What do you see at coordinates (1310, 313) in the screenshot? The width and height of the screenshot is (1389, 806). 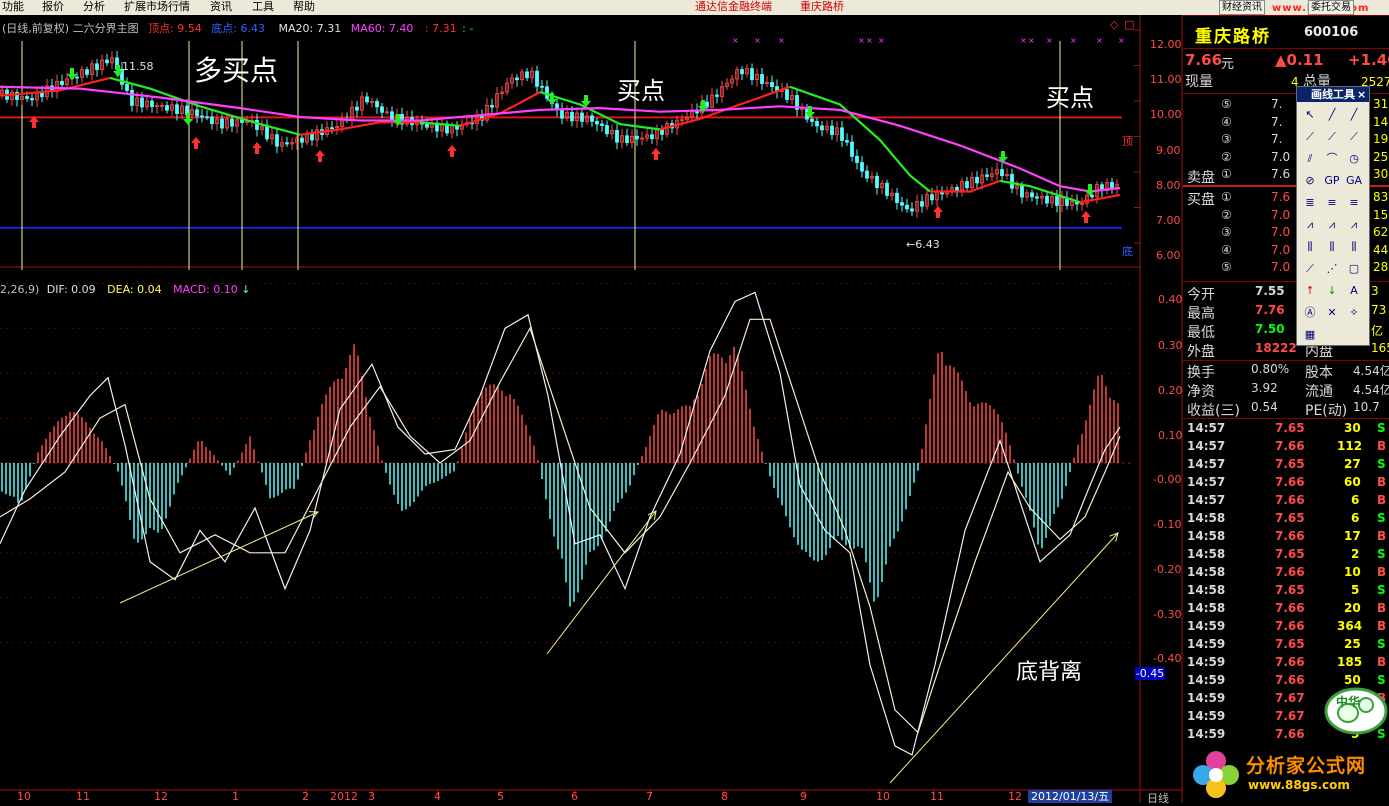 I see `draw-tool-icon: Ⓐ` at bounding box center [1310, 313].